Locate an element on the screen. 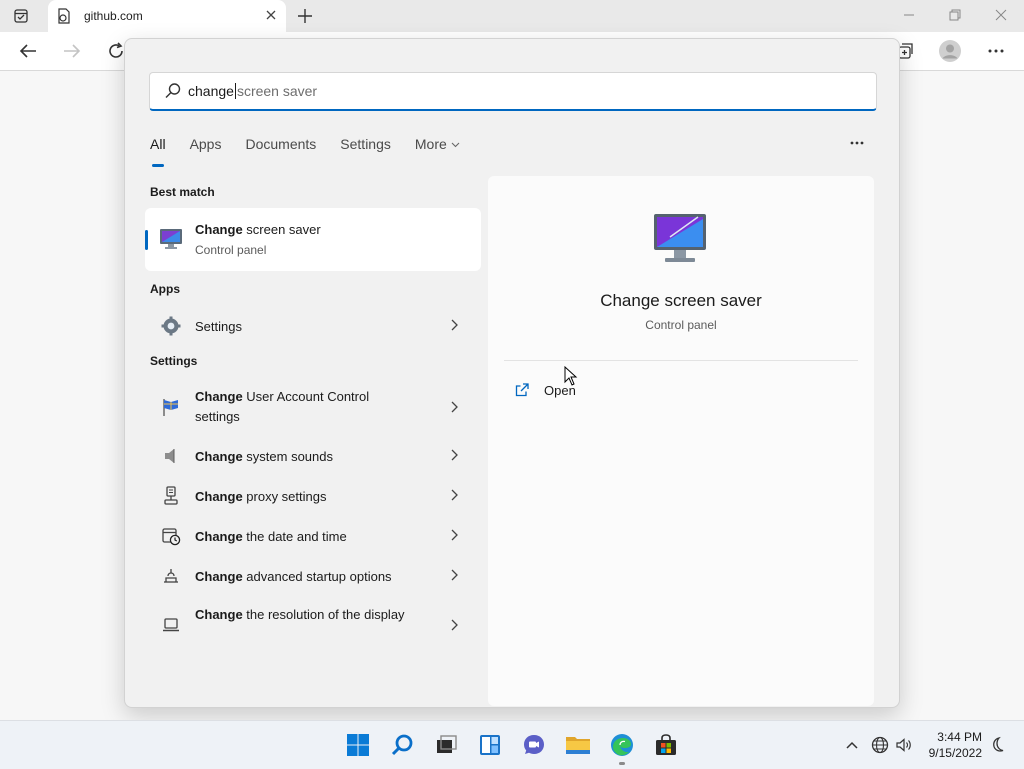 The height and width of the screenshot is (769, 1024). startup-icon is located at coordinates (171, 576).